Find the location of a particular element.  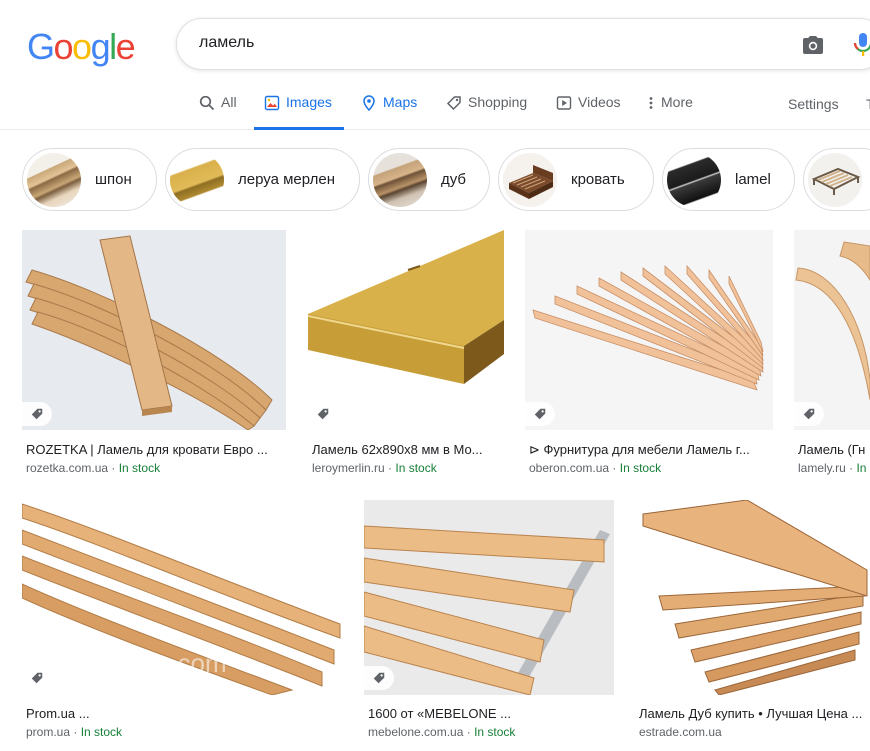

result-domain: leroymerlin.ru is located at coordinates (348, 468).